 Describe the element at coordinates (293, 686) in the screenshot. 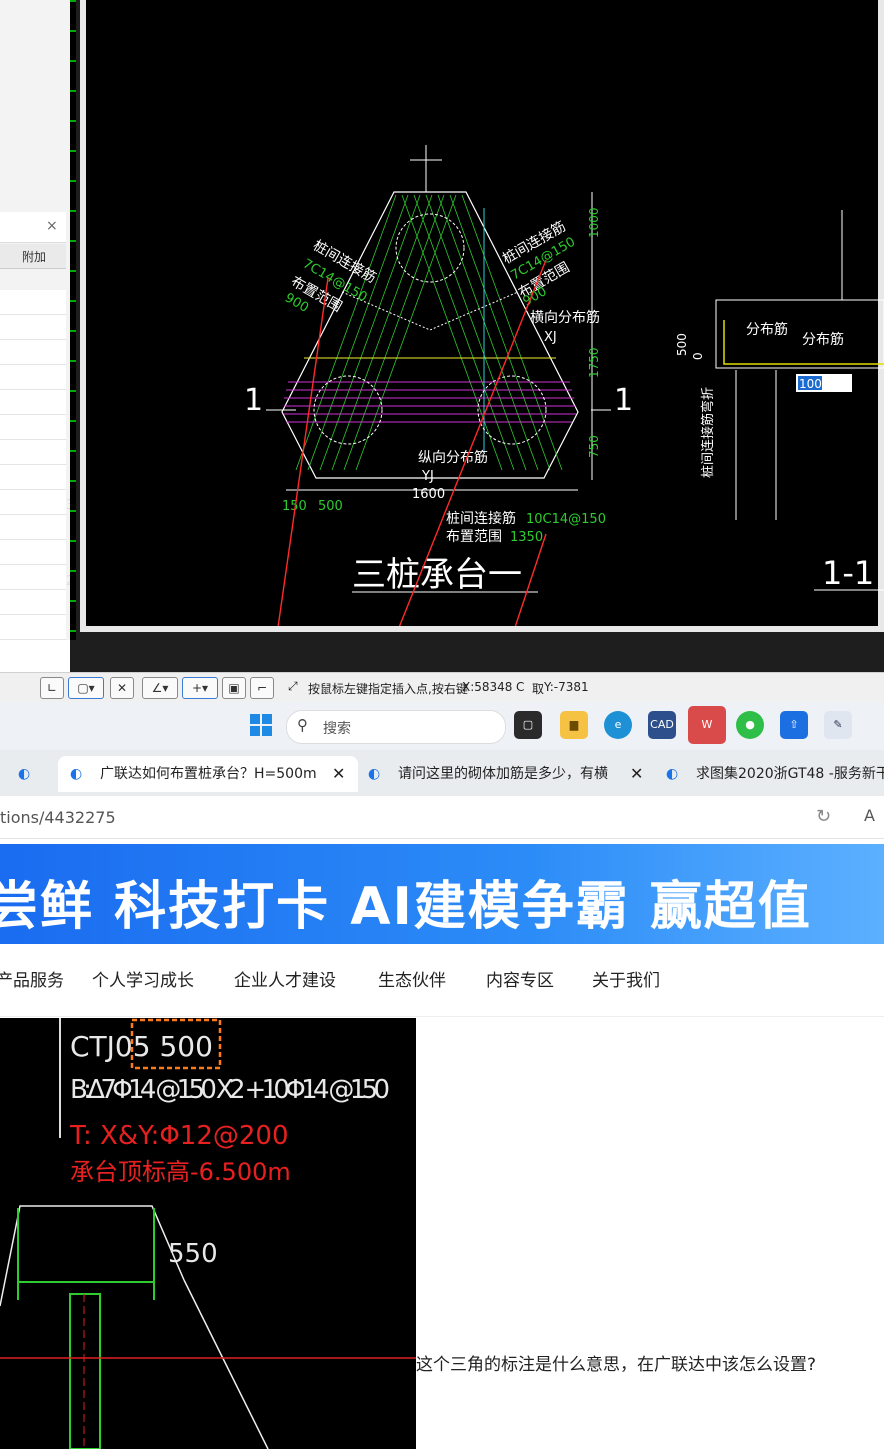

I see `expand-icon: ⤢` at that location.